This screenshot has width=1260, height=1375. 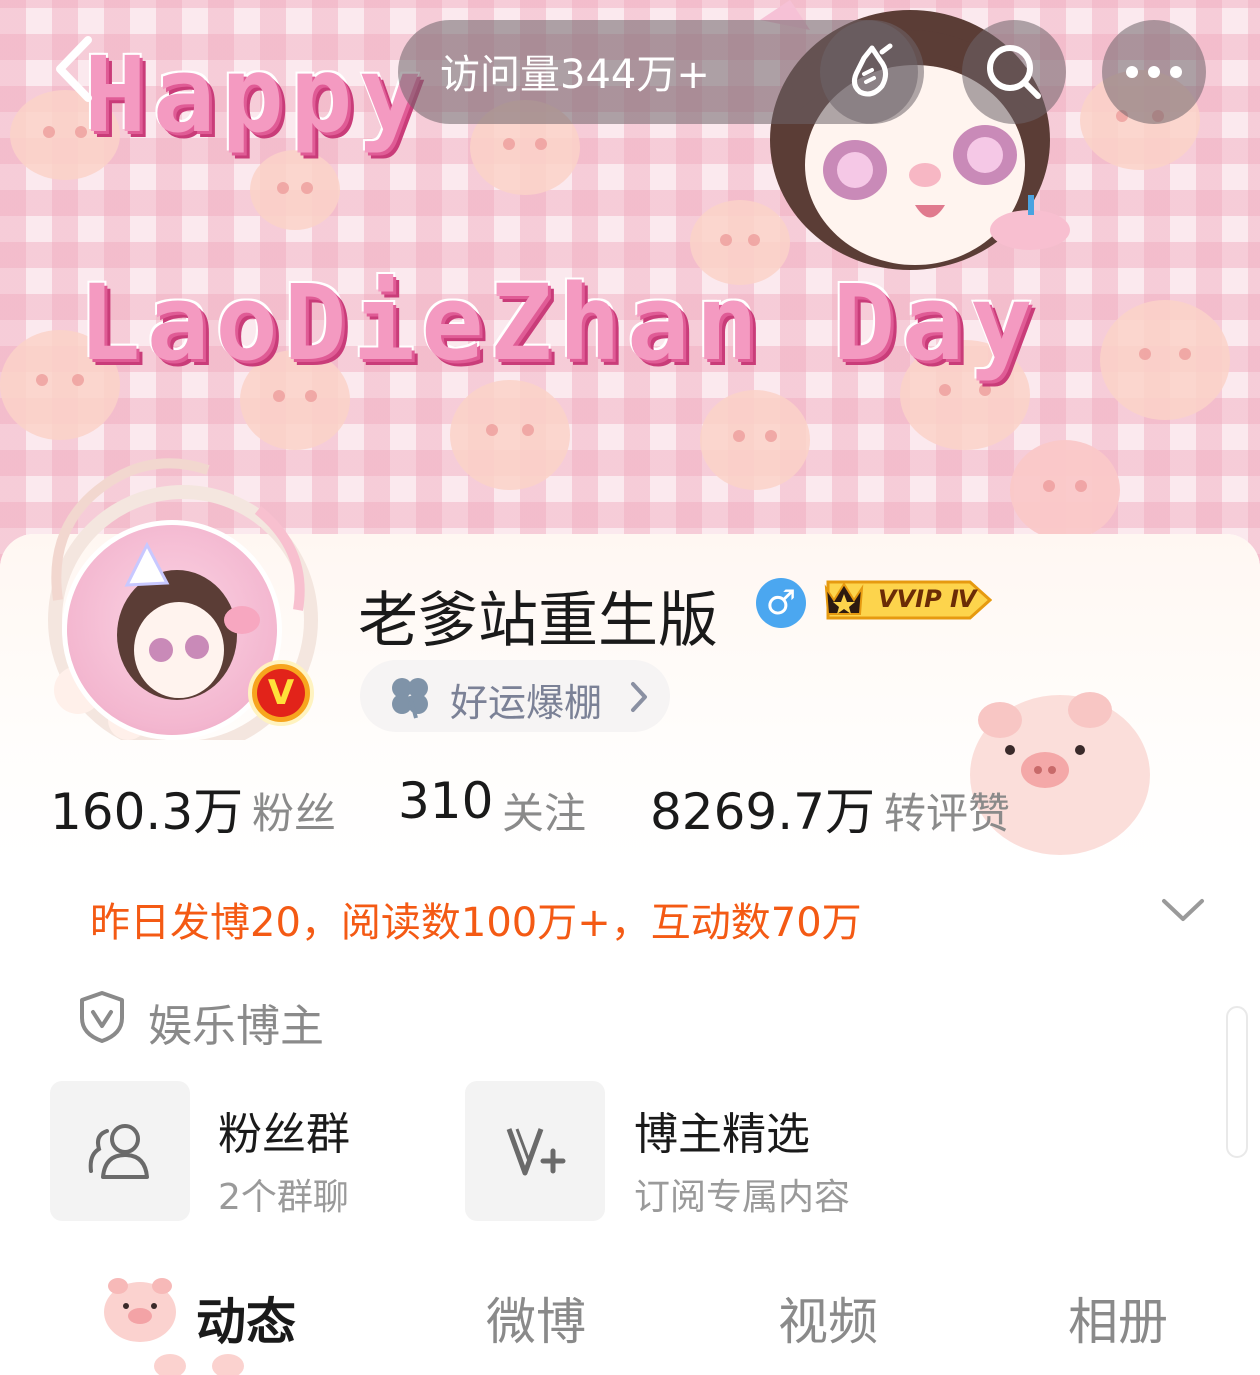 I want to click on verified-mark: V, so click(x=281, y=693).